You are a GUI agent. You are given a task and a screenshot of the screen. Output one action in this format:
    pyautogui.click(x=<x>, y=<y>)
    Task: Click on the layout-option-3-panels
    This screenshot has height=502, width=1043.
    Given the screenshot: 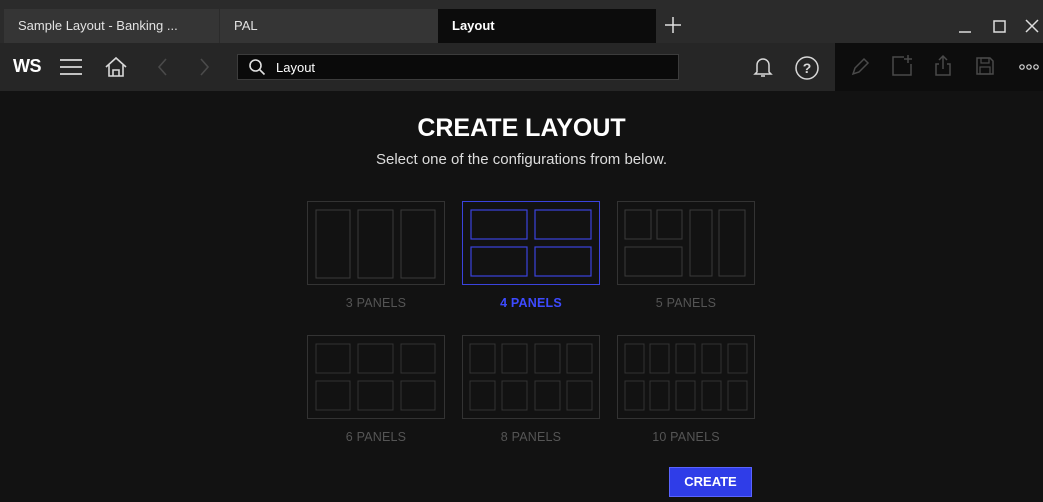 What is the action you would take?
    pyautogui.click(x=376, y=243)
    